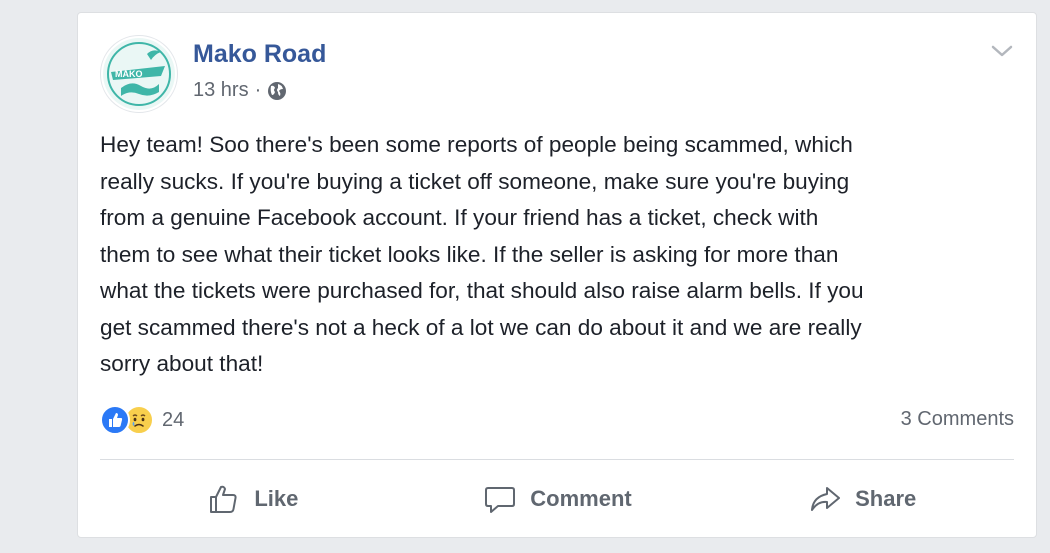  I want to click on page-name-link: Mako Road, so click(259, 54).